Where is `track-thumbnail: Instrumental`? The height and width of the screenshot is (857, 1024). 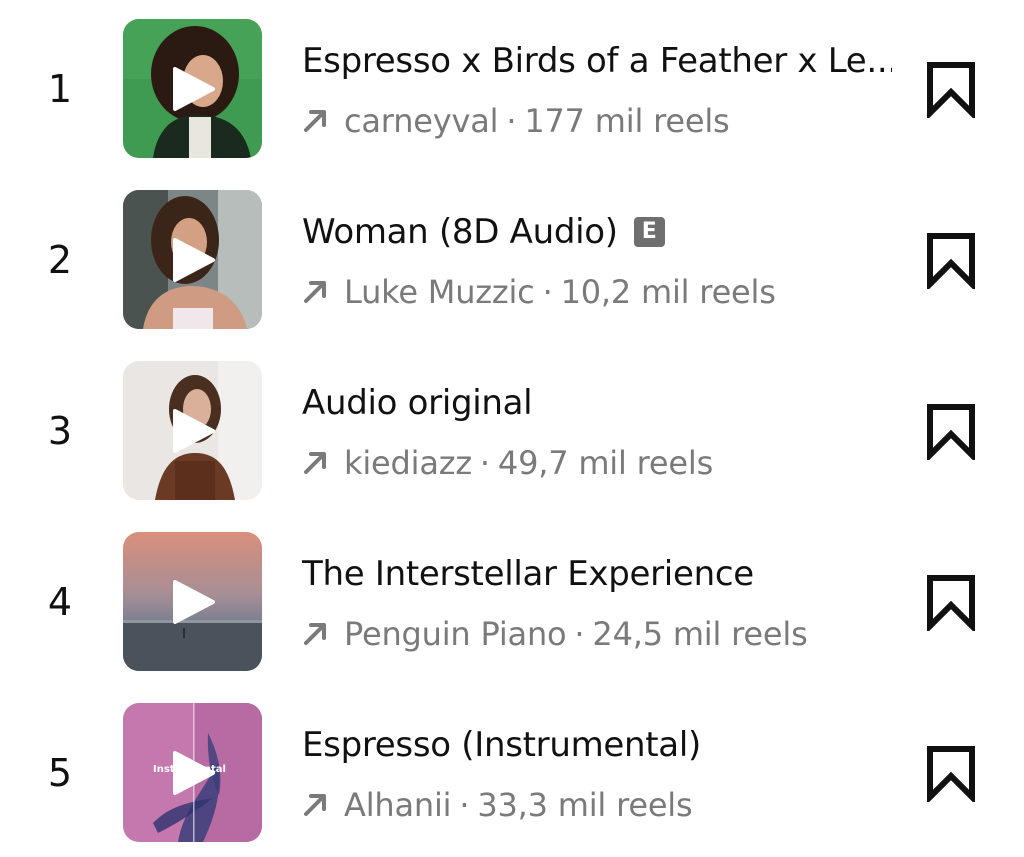 track-thumbnail: Instrumental is located at coordinates (192, 772).